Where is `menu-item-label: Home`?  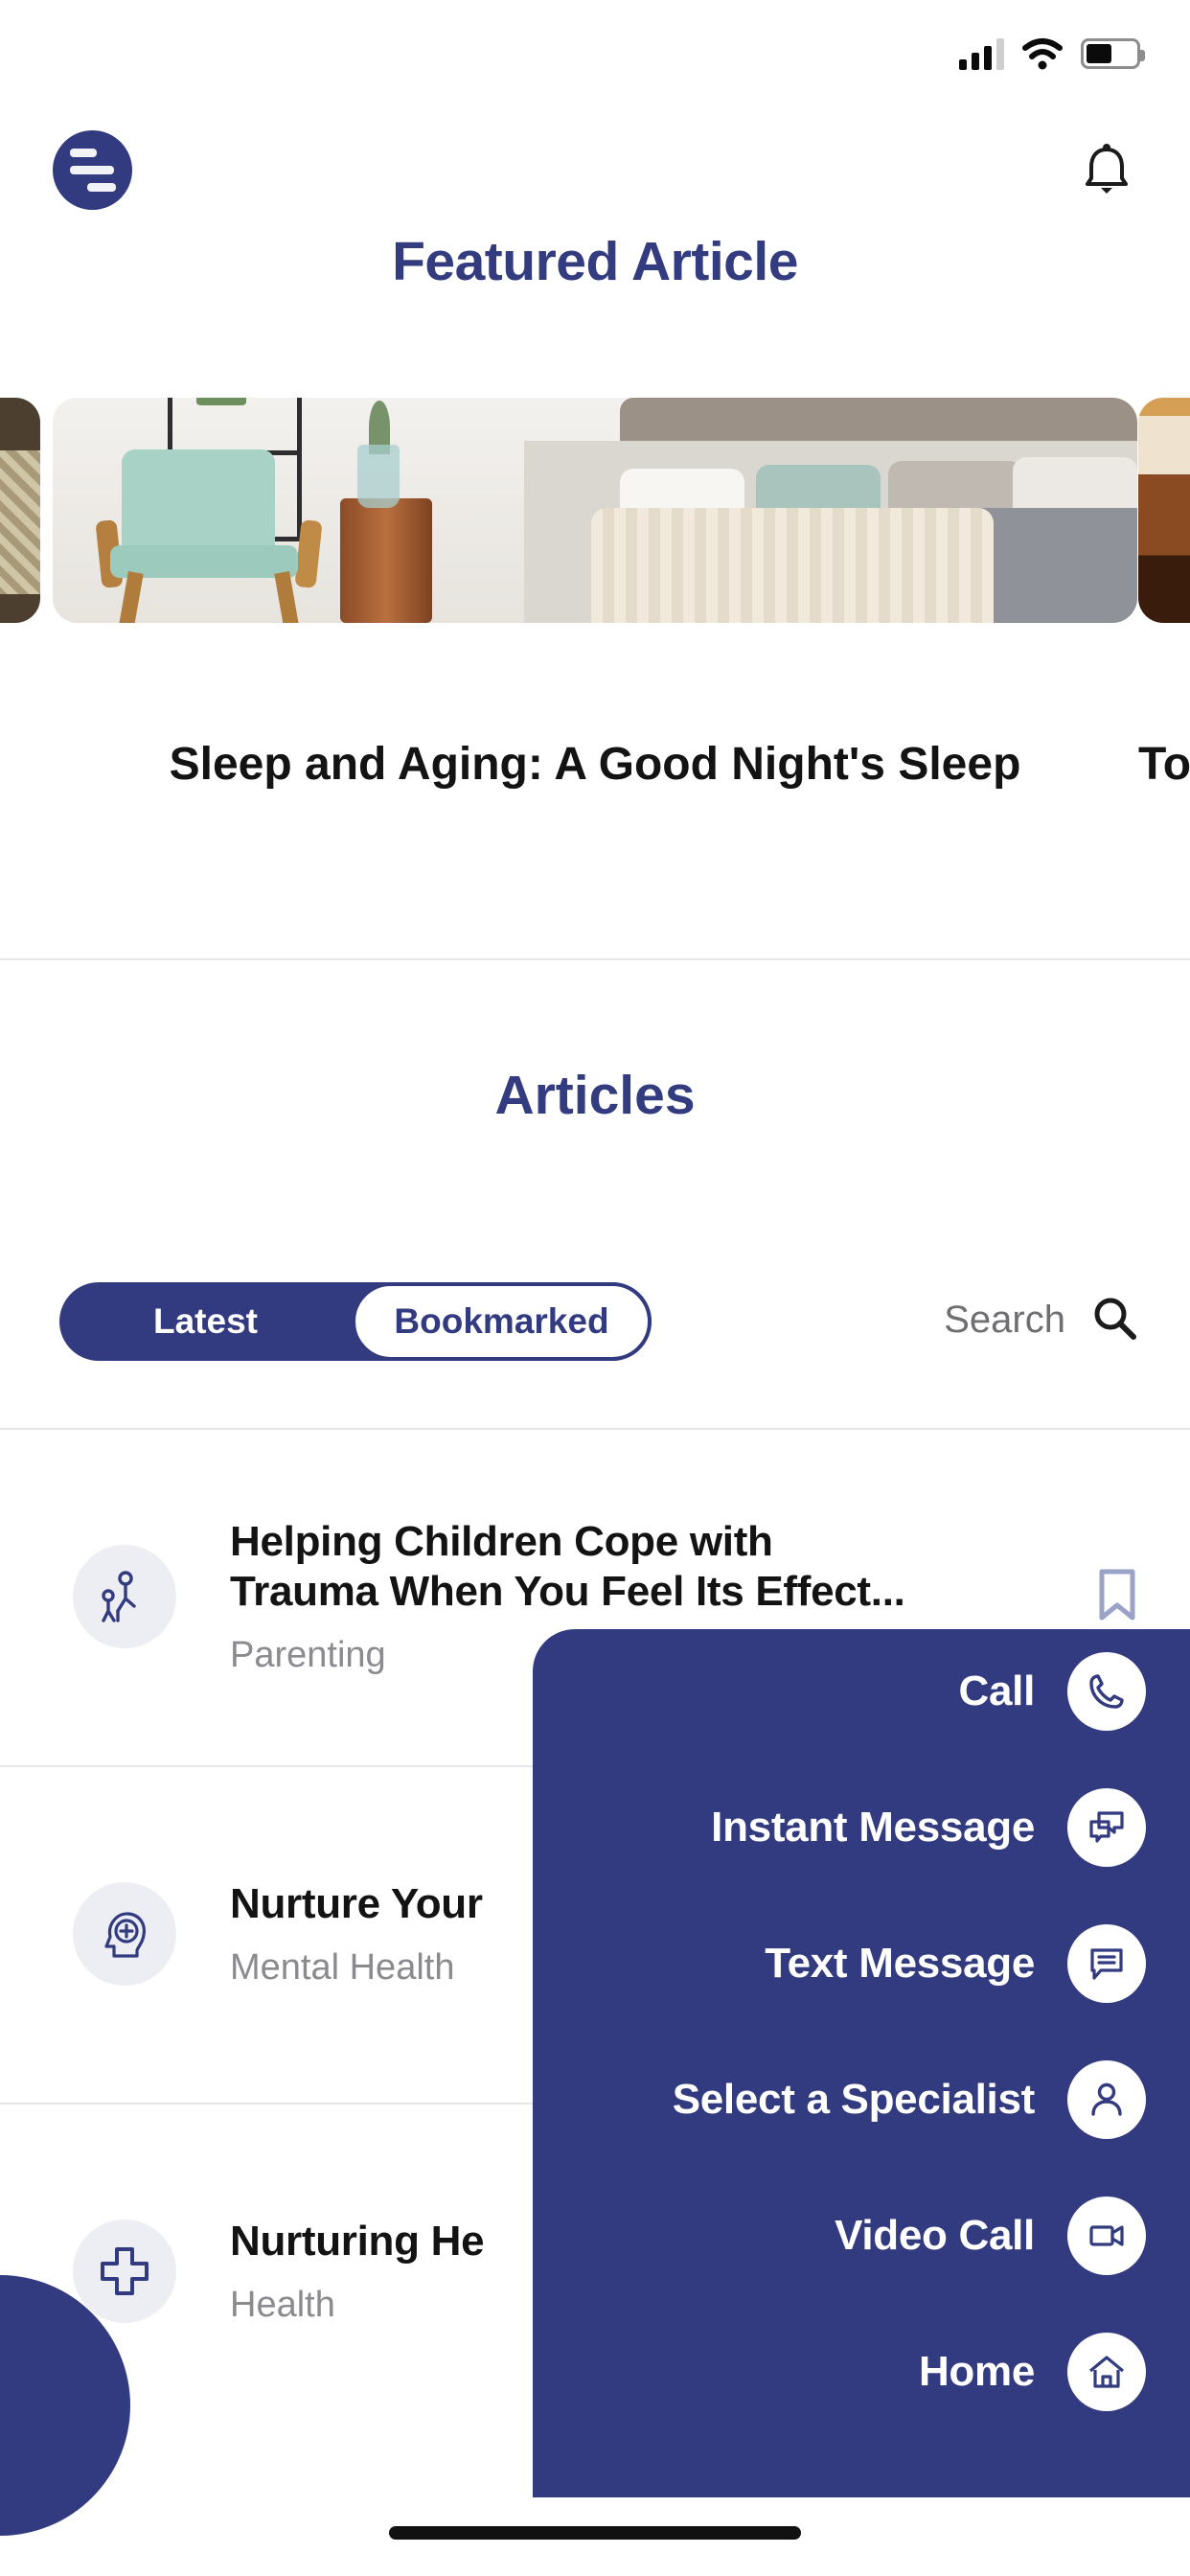 menu-item-label: Home is located at coordinates (977, 2371).